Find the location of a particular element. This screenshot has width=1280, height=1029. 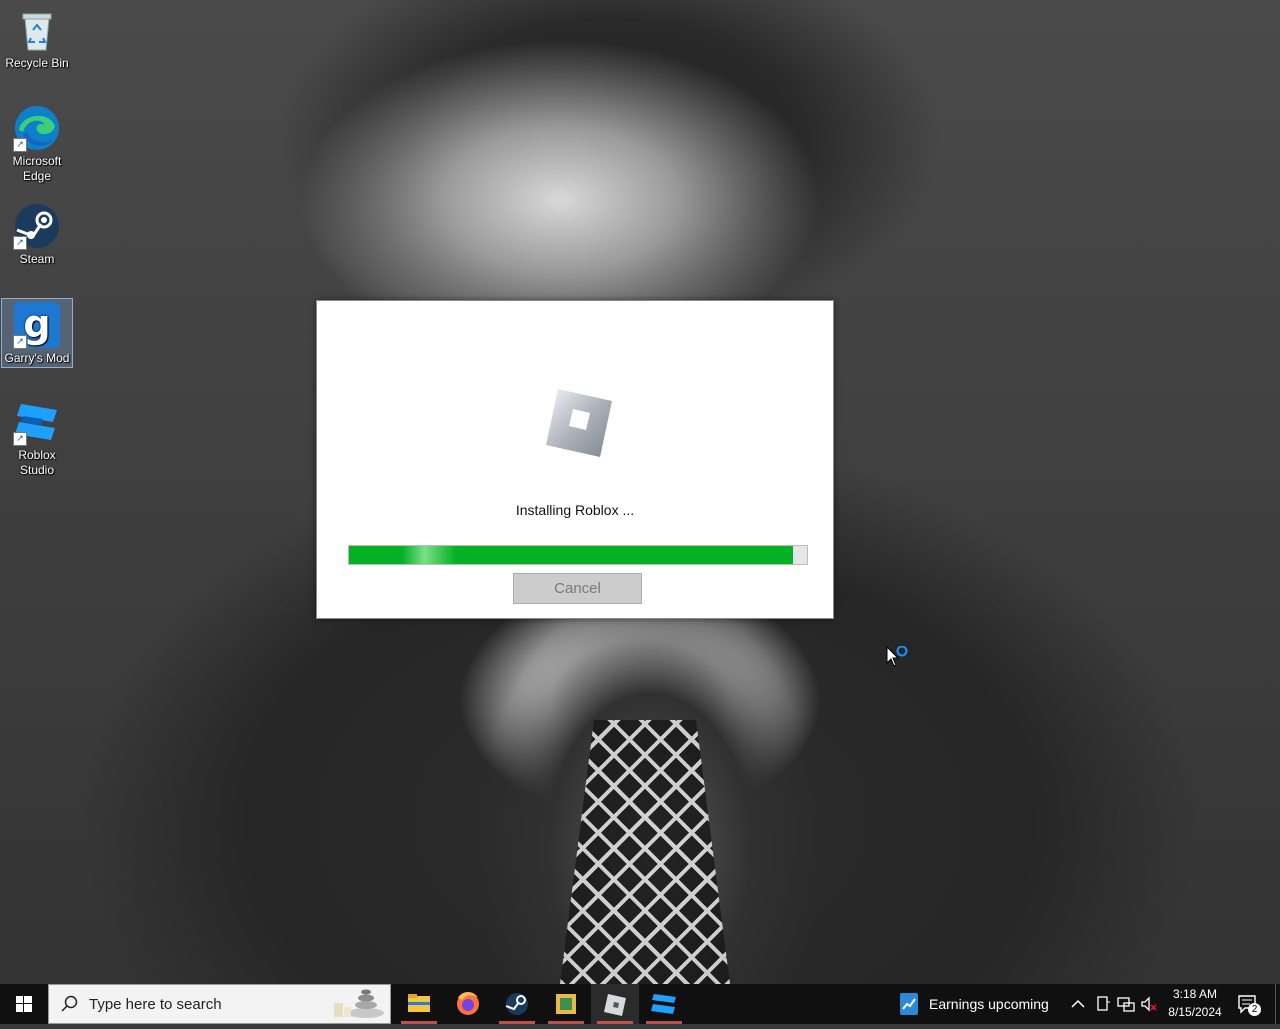

firefox-icon is located at coordinates (468, 1003).